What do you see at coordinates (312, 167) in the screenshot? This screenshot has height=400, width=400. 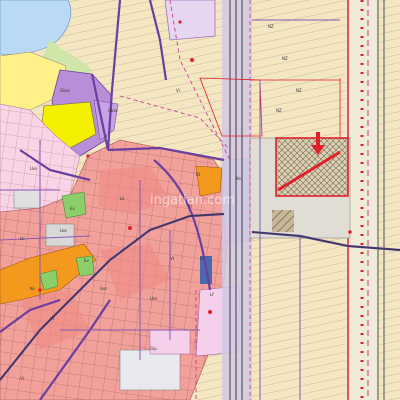 I see `development-area-hatched` at bounding box center [312, 167].